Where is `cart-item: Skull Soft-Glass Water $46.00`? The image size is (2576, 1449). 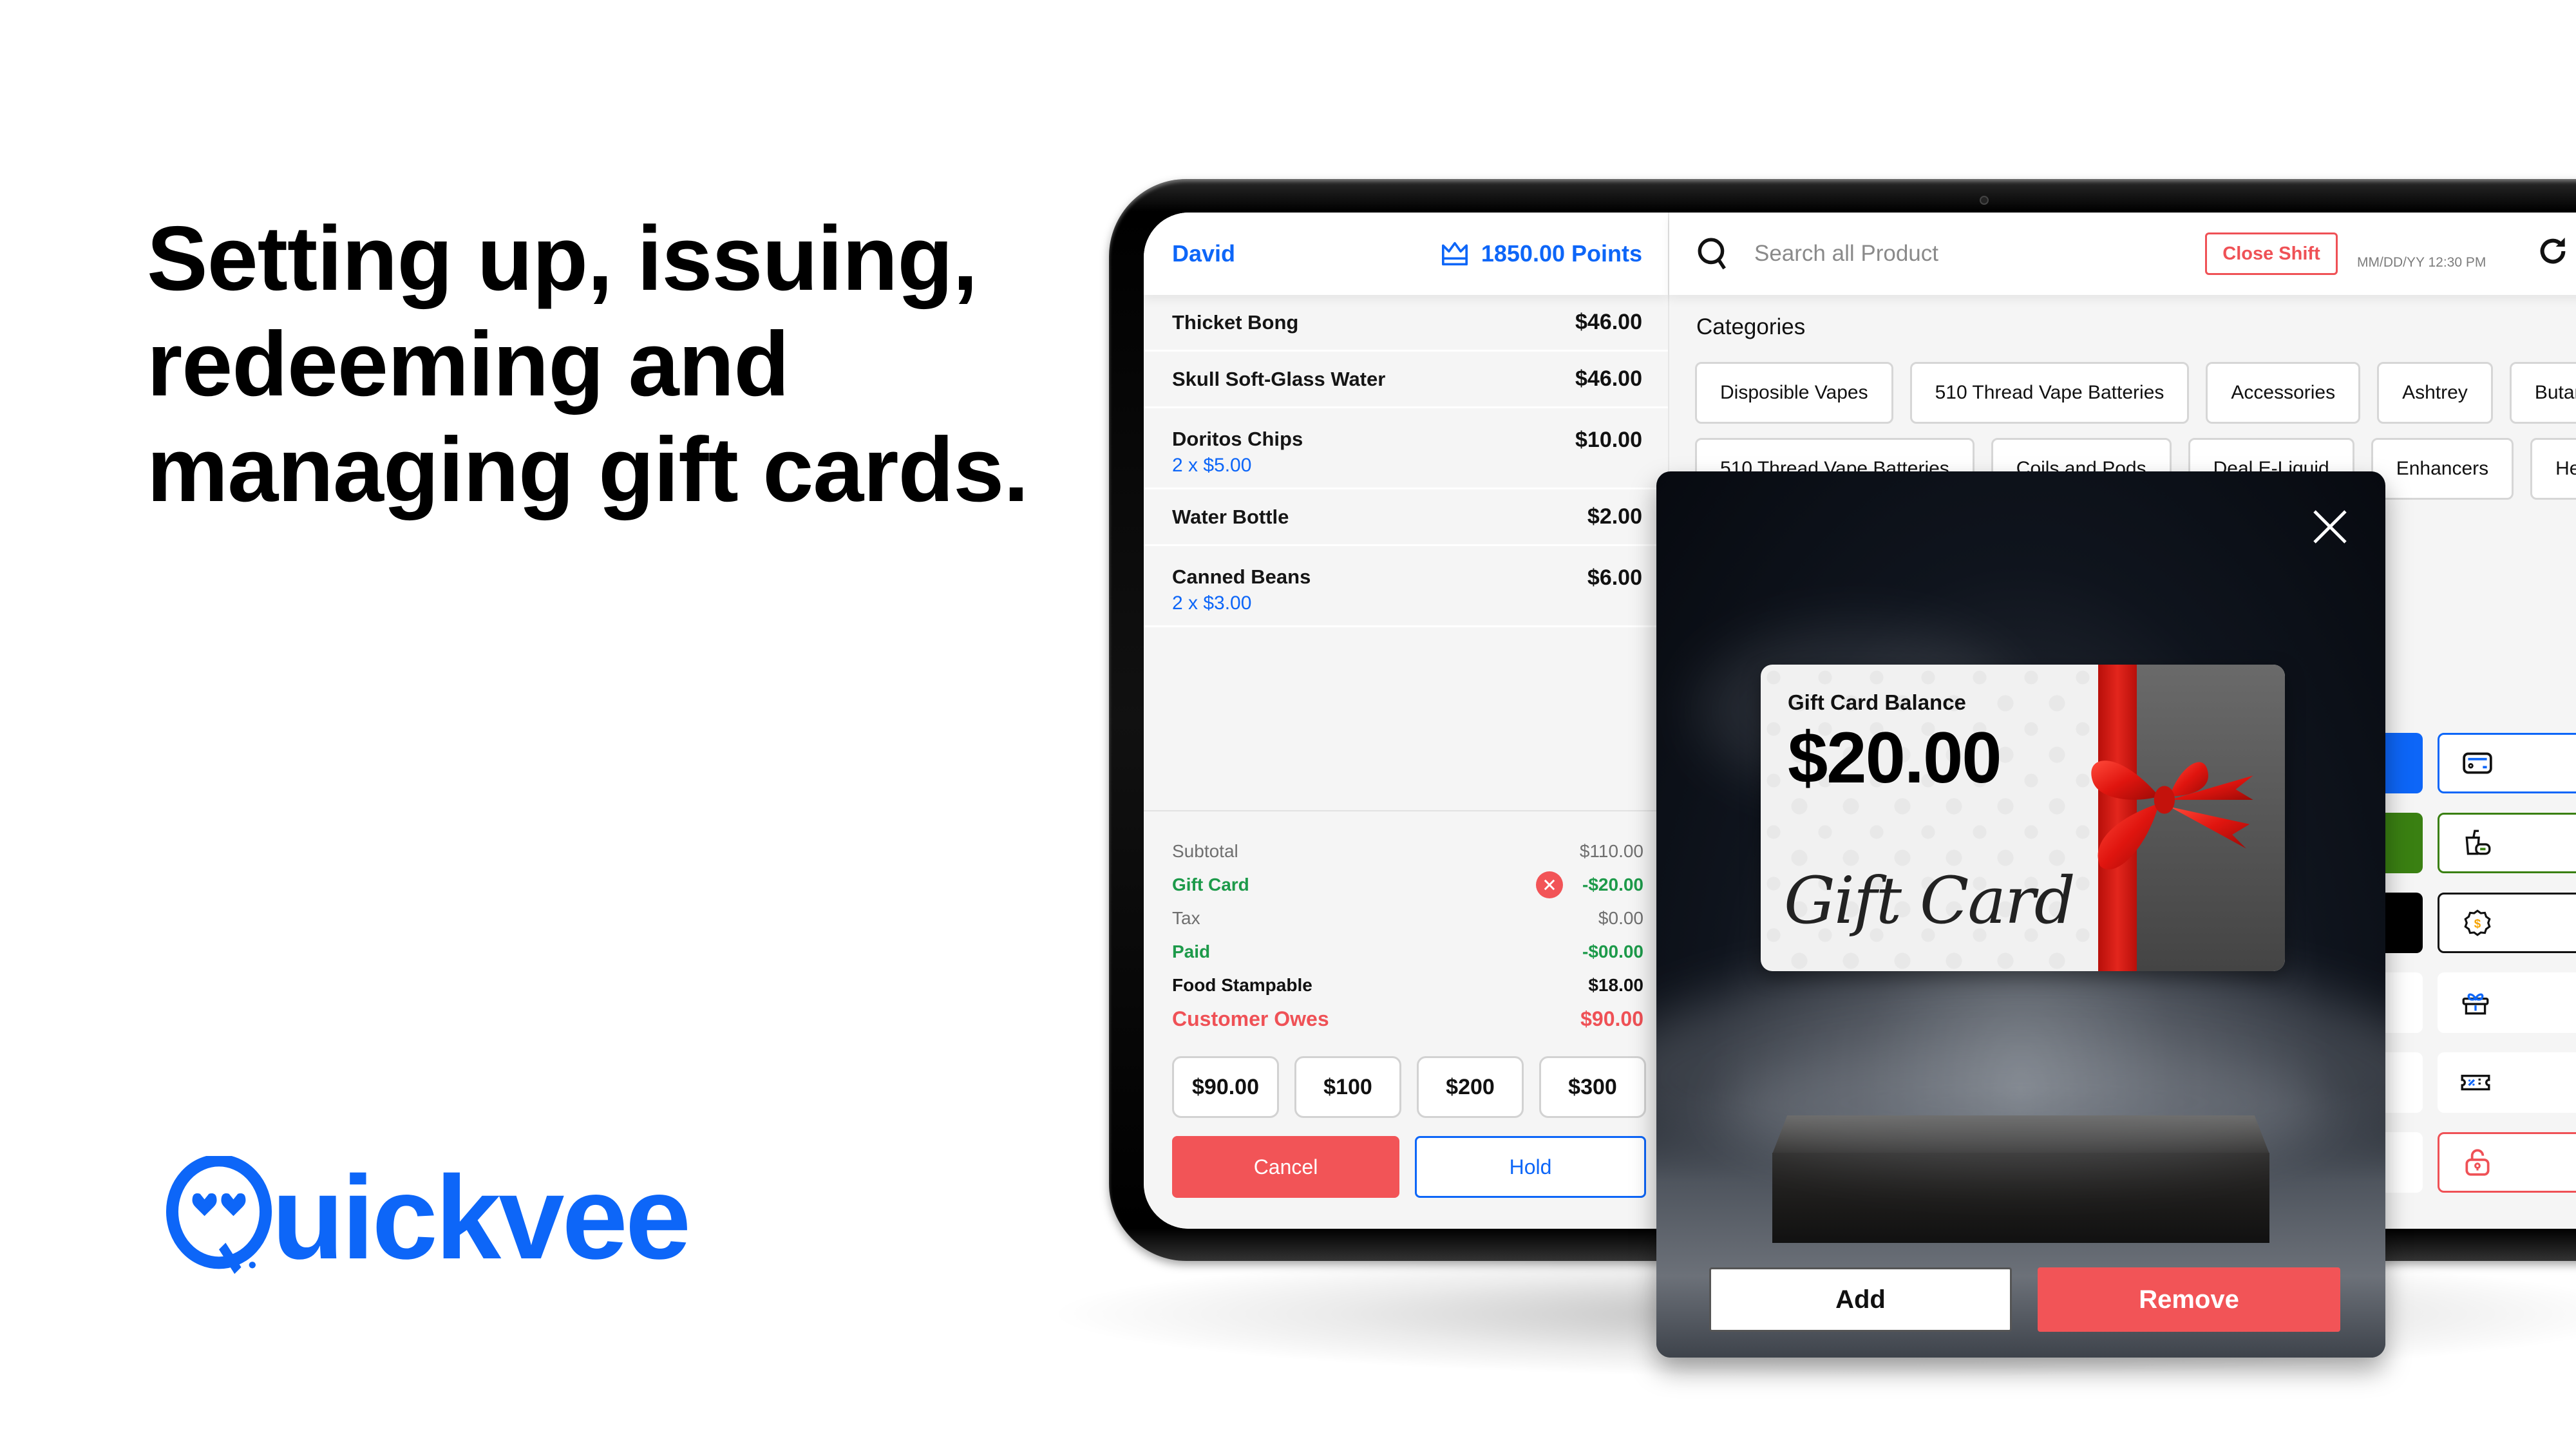
cart-item: Skull Soft-Glass Water $46.00 is located at coordinates (1406, 380).